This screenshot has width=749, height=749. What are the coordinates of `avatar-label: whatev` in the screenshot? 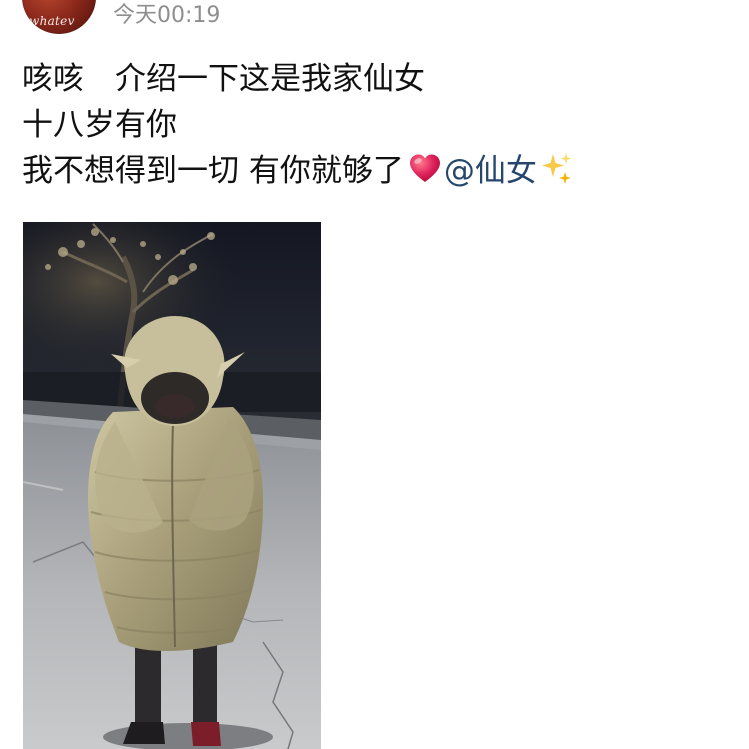 It's located at (52, 21).